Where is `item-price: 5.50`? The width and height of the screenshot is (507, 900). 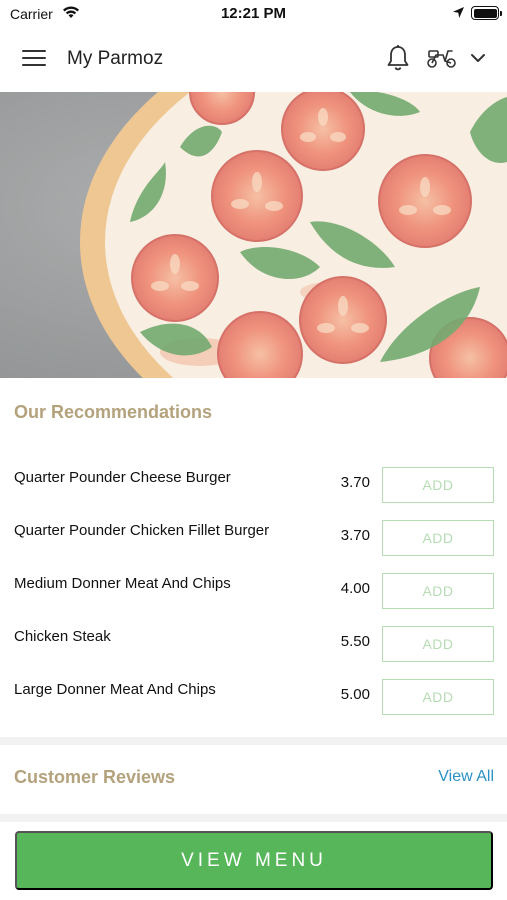
item-price: 5.50 is located at coordinates (355, 641).